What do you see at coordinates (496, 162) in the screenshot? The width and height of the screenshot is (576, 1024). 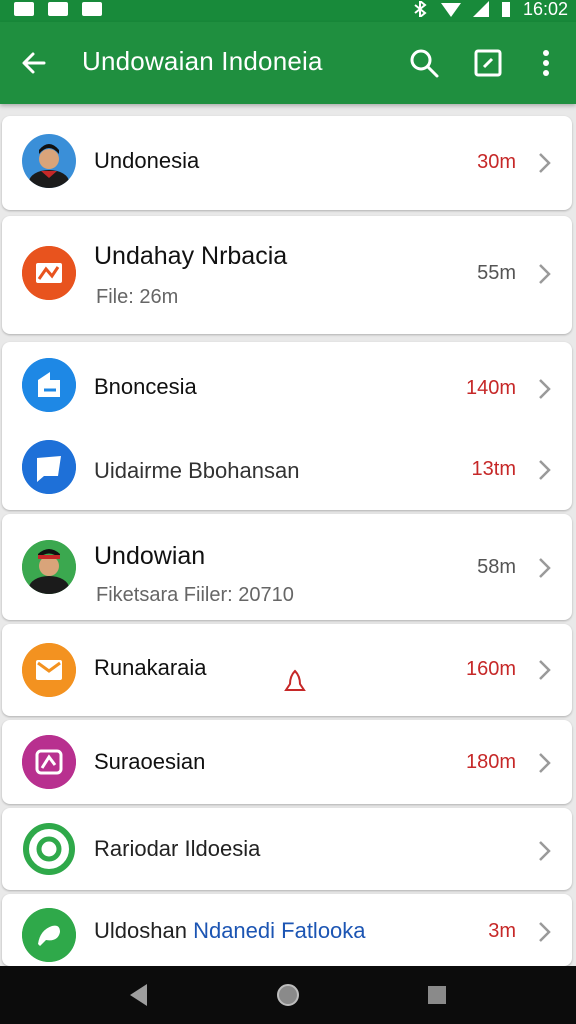 I see `item-time: 30m` at bounding box center [496, 162].